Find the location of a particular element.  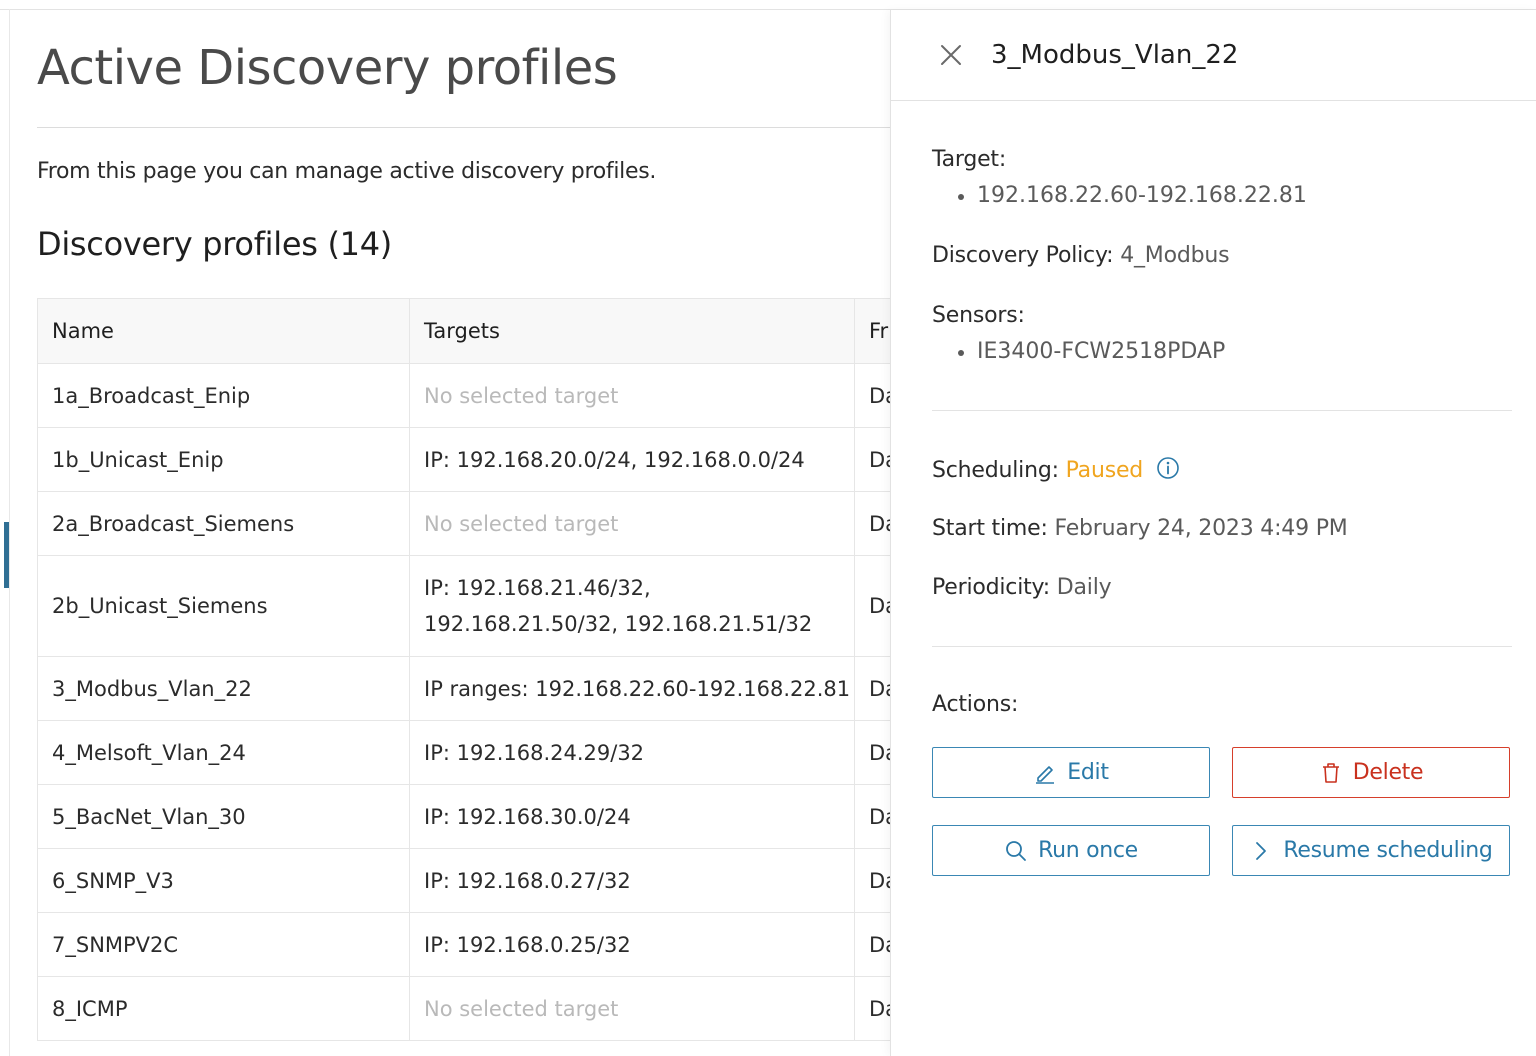

pencil-icon is located at coordinates (1045, 774).